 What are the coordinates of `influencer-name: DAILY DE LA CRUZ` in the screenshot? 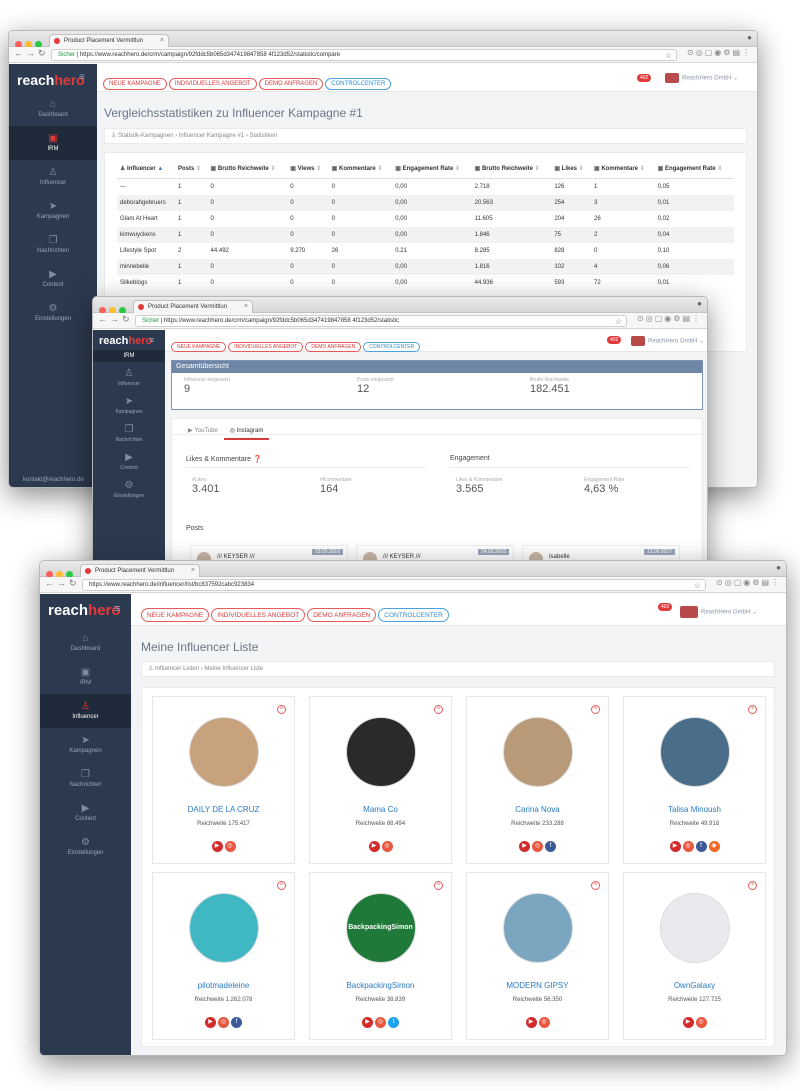 It's located at (223, 809).